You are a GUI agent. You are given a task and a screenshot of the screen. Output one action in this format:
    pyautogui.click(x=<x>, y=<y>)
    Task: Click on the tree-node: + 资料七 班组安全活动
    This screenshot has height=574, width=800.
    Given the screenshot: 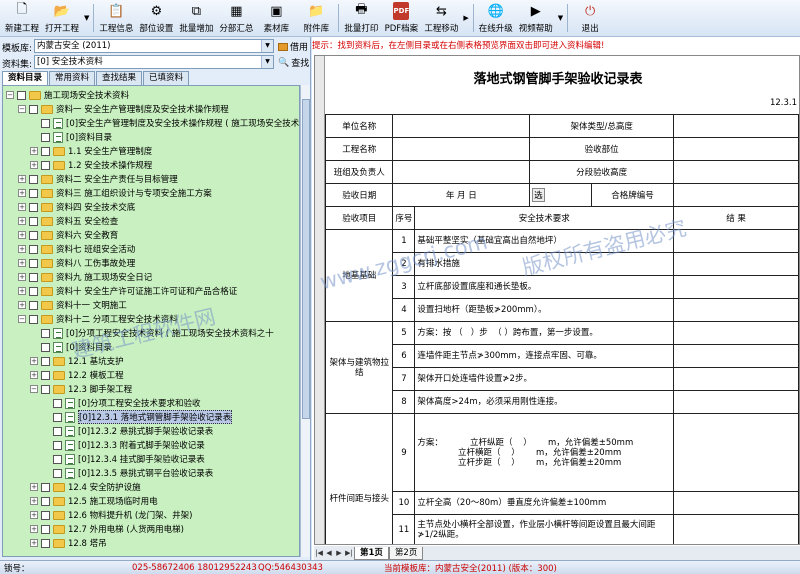 What is the action you would take?
    pyautogui.click(x=76, y=249)
    